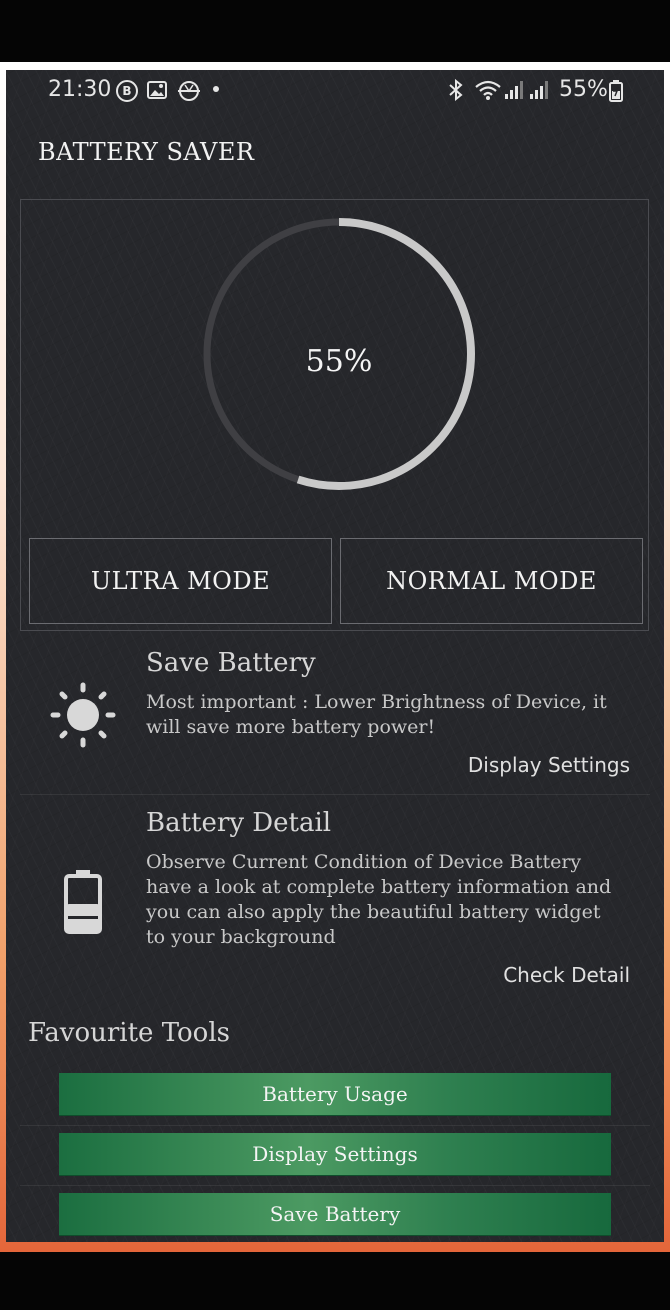  Describe the element at coordinates (157, 92) in the screenshot. I see `image-icon` at that location.